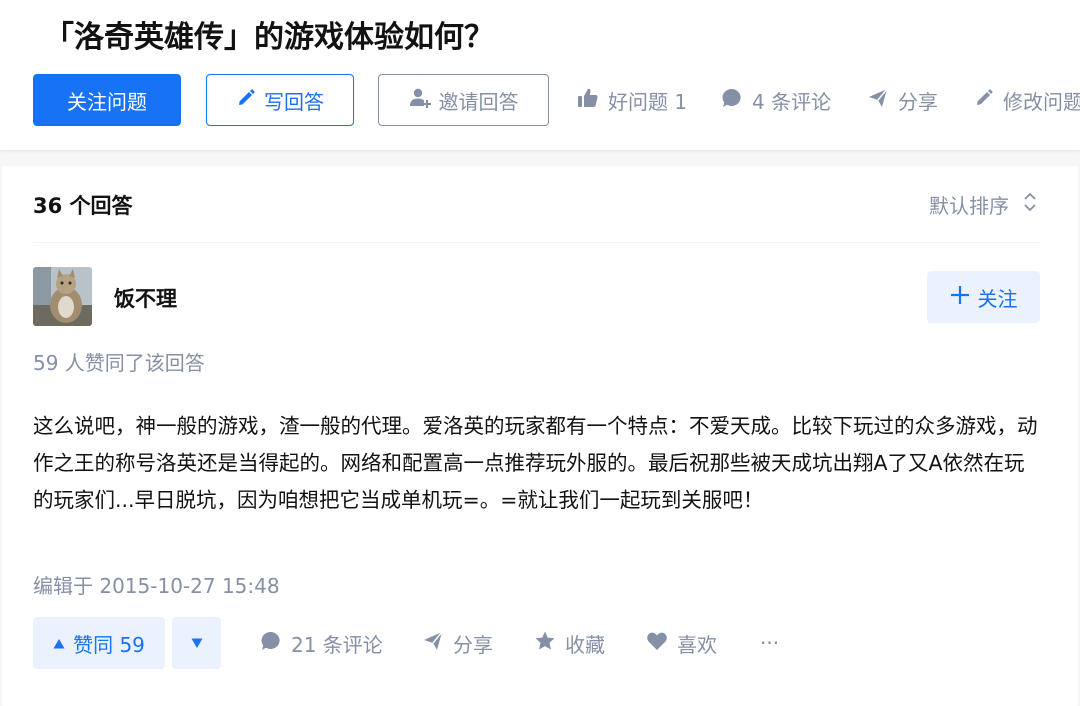  Describe the element at coordinates (537, 204) in the screenshot. I see `answers-header: 36 个回答 默认排序` at that location.